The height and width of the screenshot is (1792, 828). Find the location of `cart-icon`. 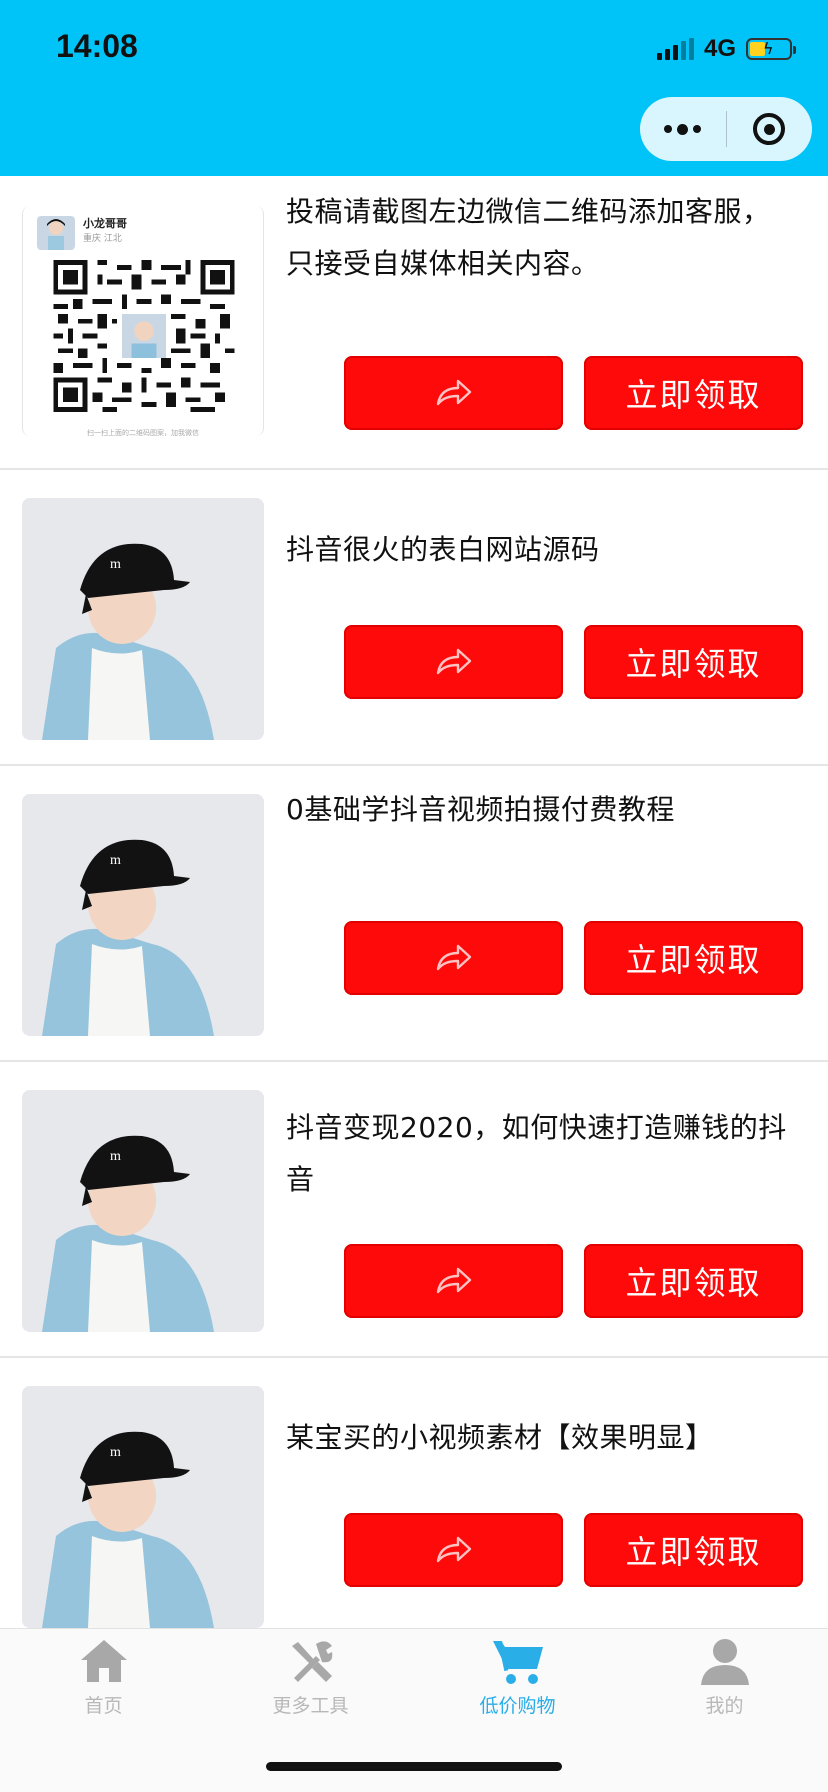

cart-icon is located at coordinates (518, 1661).